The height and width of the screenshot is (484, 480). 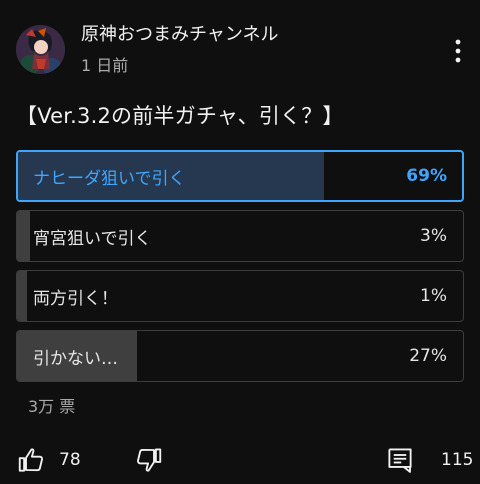 I want to click on poll-option: ナヒーダ狙いで引く 69%, so click(x=240, y=176).